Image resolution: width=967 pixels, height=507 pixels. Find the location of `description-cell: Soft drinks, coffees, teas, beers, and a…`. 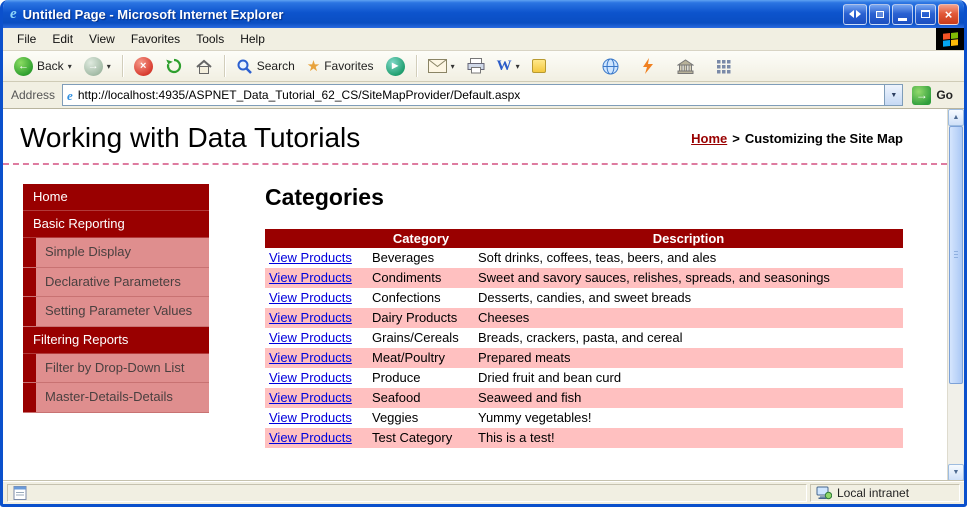

description-cell: Soft drinks, coffees, teas, beers, and a… is located at coordinates (597, 257).